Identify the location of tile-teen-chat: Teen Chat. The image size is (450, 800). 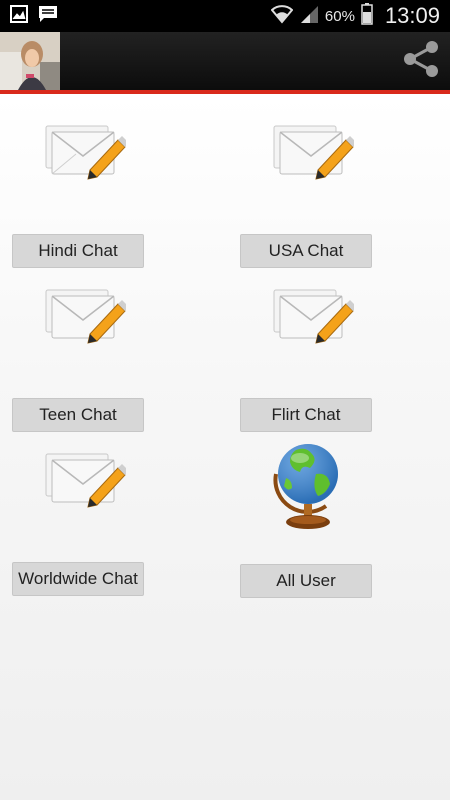
(79, 361).